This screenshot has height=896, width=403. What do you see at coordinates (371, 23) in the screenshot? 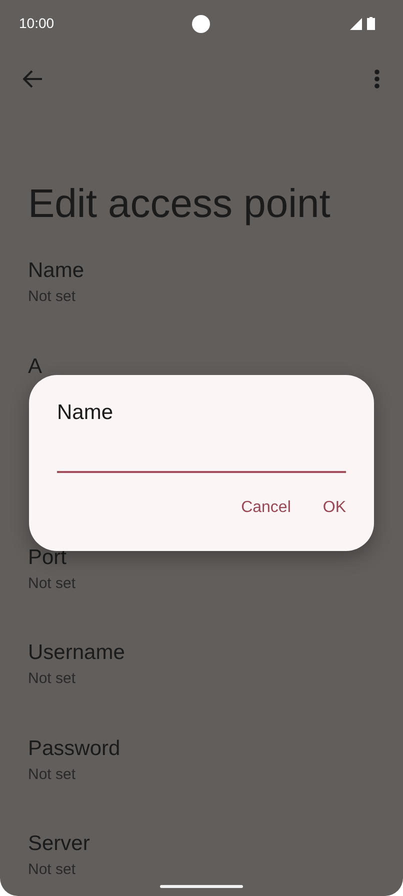
I see `battery-icon` at bounding box center [371, 23].